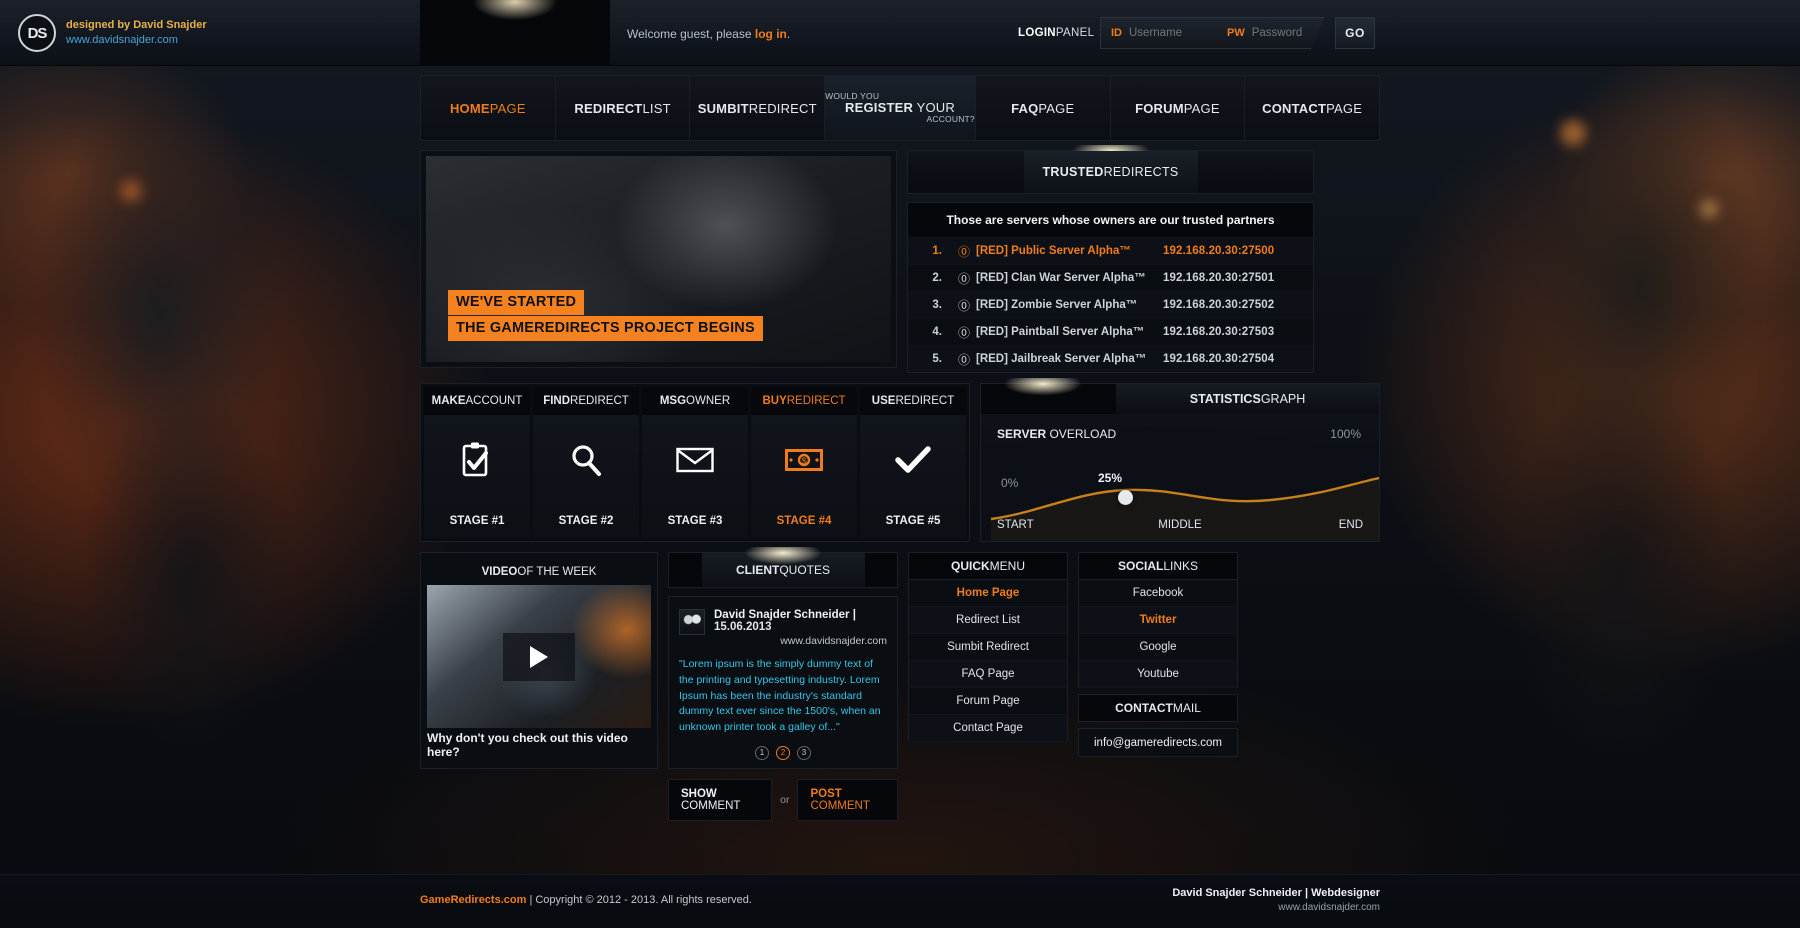  Describe the element at coordinates (1125, 497) in the screenshot. I see `chart-slider-knob` at that location.